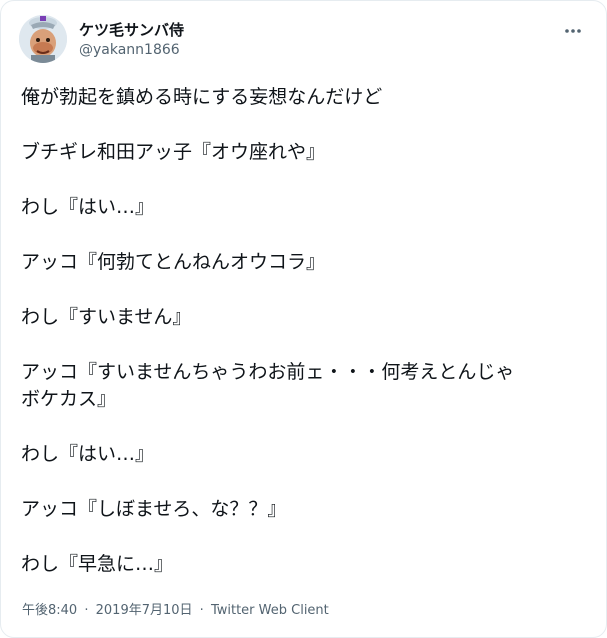  I want to click on tweet-line: アッコ『しぼませろ、な？？』, so click(154, 509).